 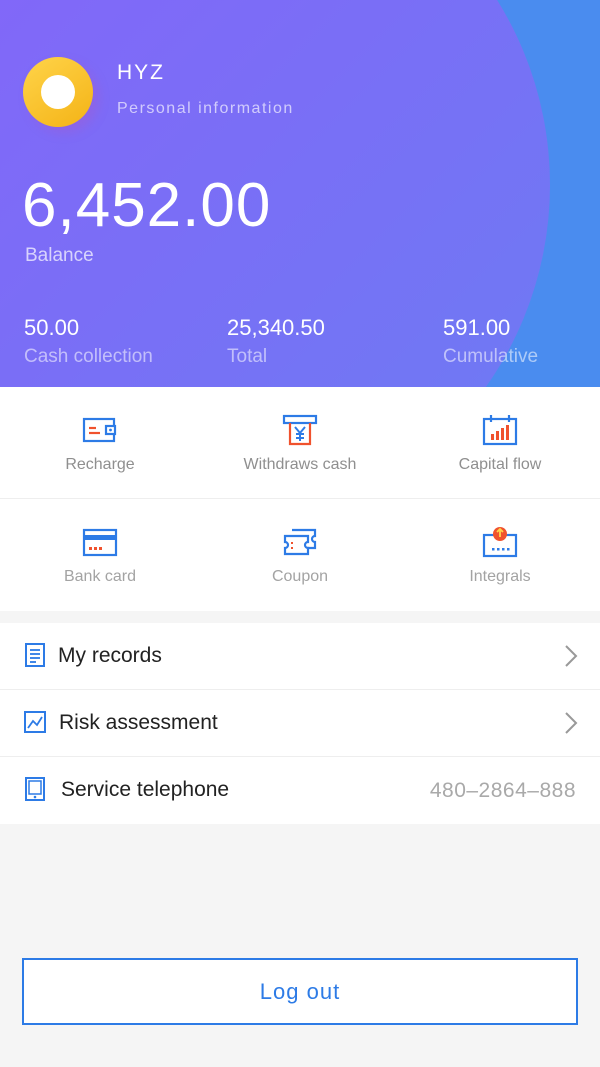 I want to click on action-recharge: Recharge, so click(x=100, y=443).